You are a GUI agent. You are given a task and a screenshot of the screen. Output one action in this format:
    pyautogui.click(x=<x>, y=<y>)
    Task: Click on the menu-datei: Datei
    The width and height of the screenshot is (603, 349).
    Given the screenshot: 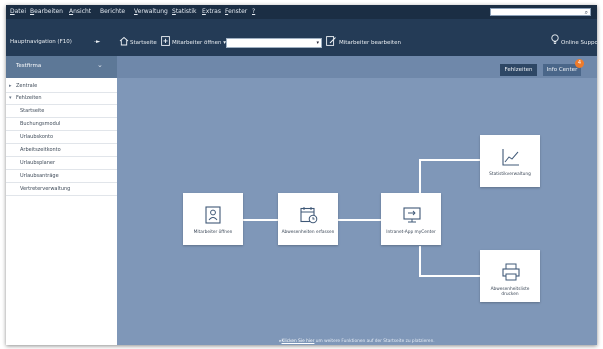 What is the action you would take?
    pyautogui.click(x=18, y=12)
    